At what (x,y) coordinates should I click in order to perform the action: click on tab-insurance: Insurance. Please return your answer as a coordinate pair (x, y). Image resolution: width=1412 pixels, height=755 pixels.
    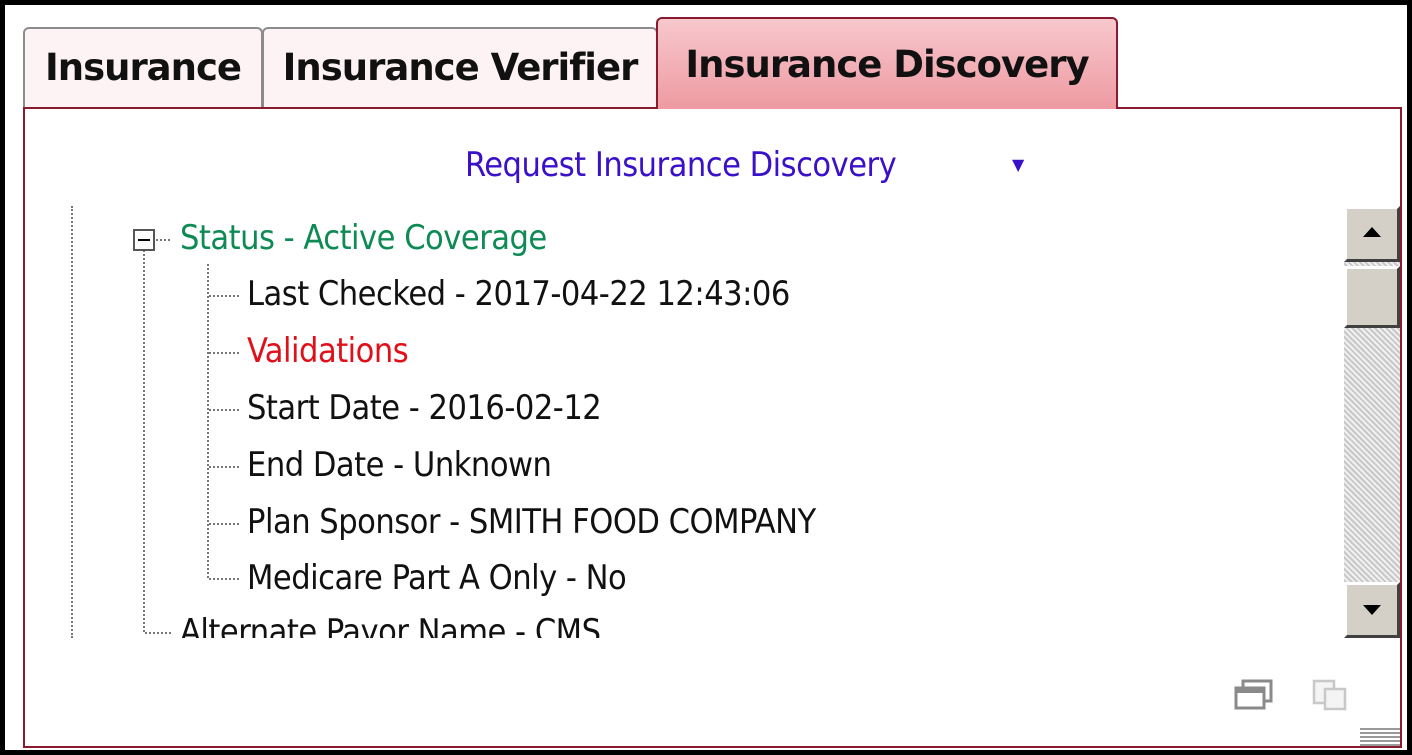
    Looking at the image, I should click on (143, 68).